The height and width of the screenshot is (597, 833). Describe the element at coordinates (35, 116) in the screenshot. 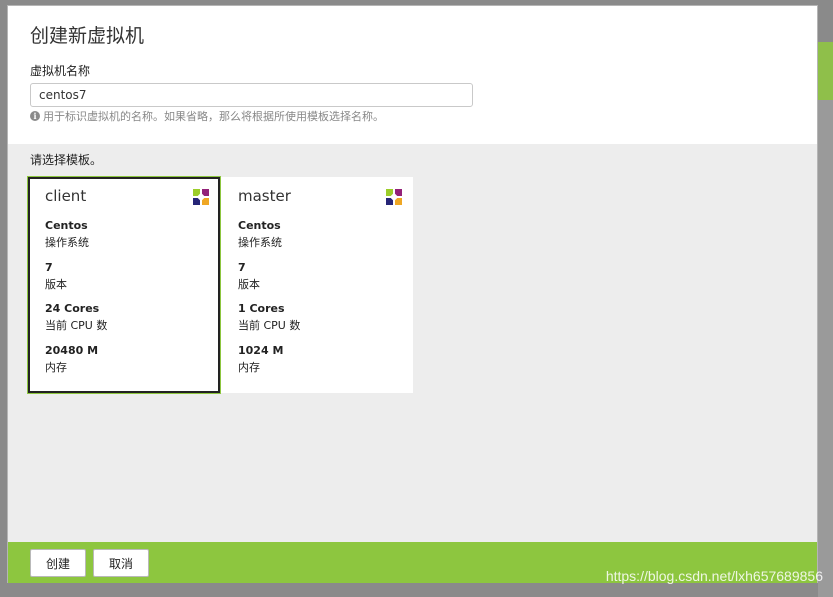

I see `info-icon: i` at that location.